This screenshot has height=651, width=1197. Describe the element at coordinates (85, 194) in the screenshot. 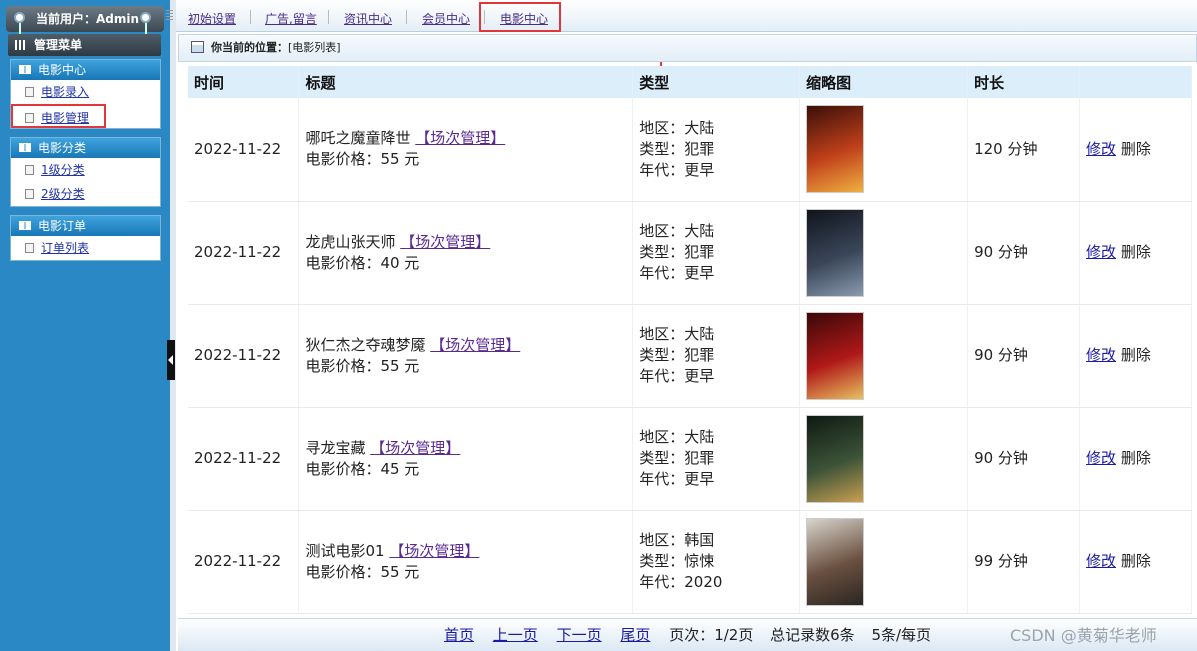

I see `sidebar-item-category-2: 2级分类` at that location.